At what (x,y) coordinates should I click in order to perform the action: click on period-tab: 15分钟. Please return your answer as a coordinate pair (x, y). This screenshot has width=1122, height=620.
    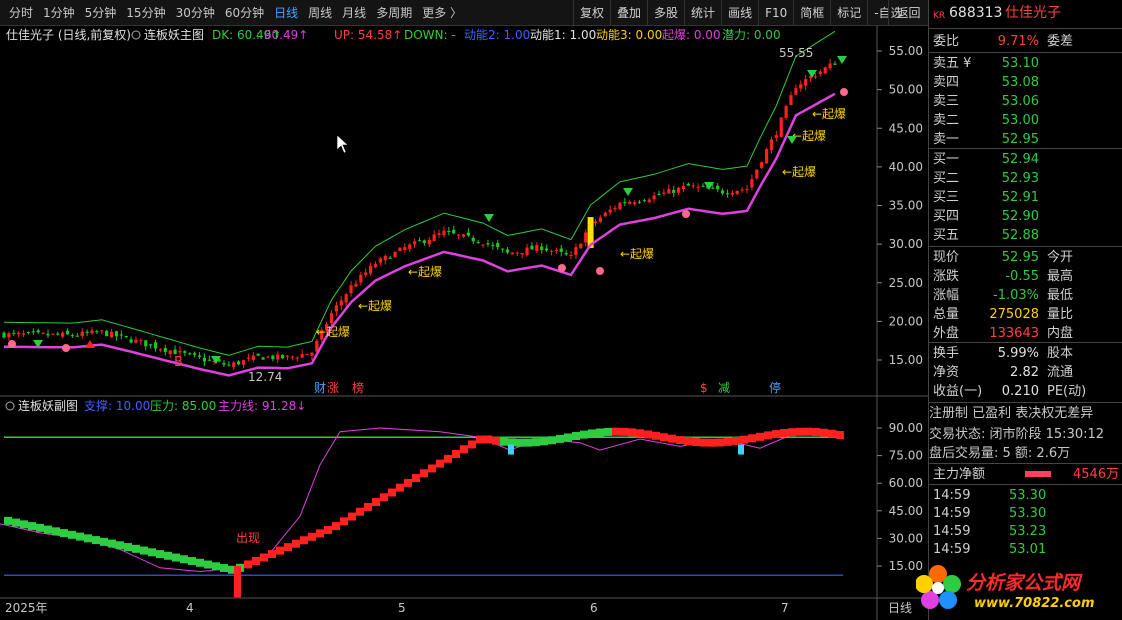
    Looking at the image, I should click on (145, 13).